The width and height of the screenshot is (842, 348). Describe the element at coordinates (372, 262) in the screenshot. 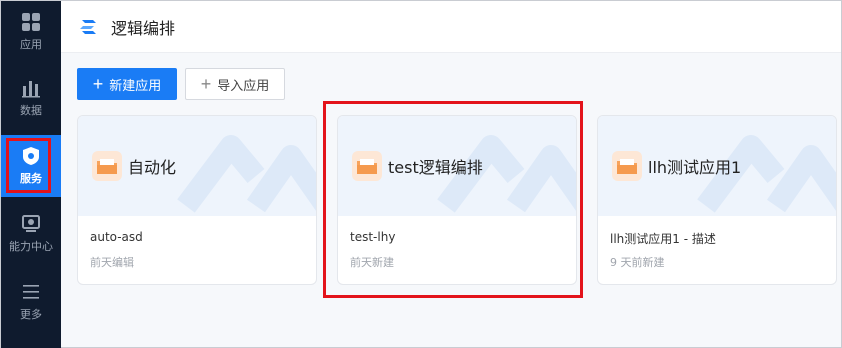

I see `app-card-meta: 前天新建` at that location.